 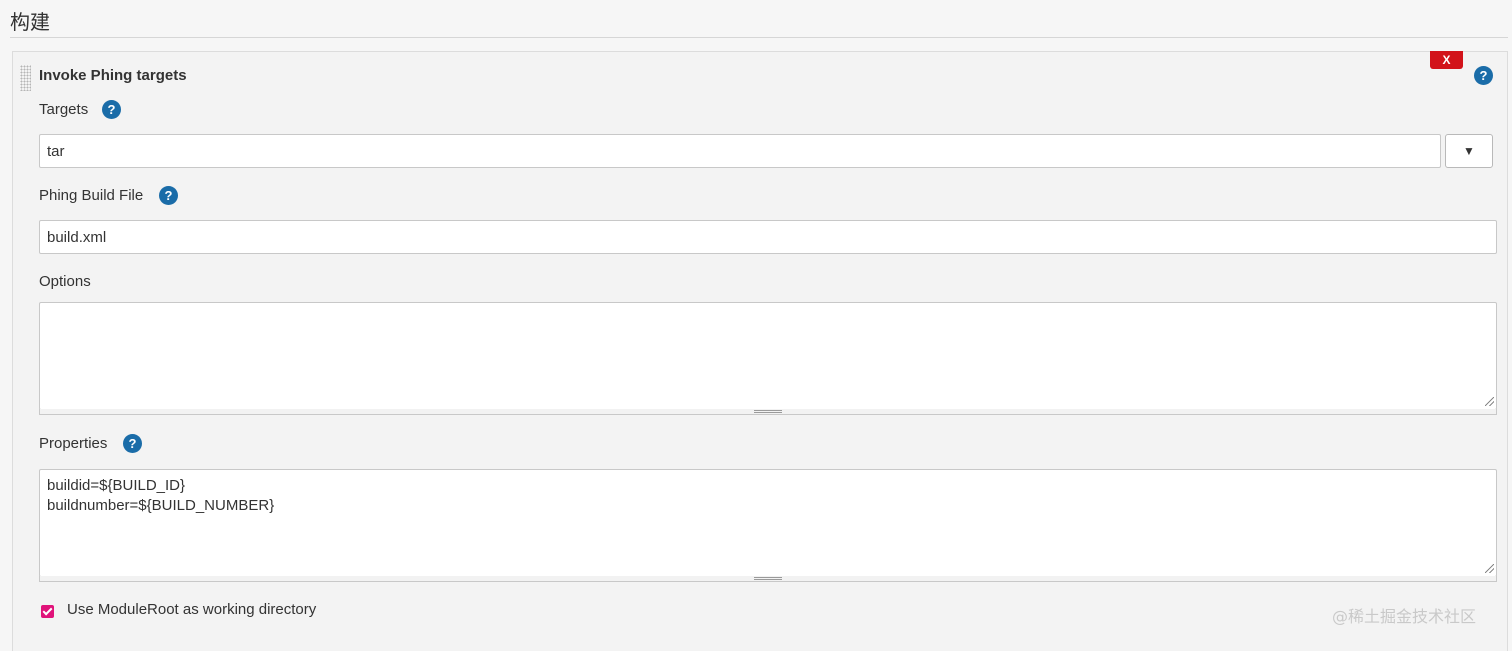 I want to click on targets-dropdown-button: ▼, so click(x=1469, y=151).